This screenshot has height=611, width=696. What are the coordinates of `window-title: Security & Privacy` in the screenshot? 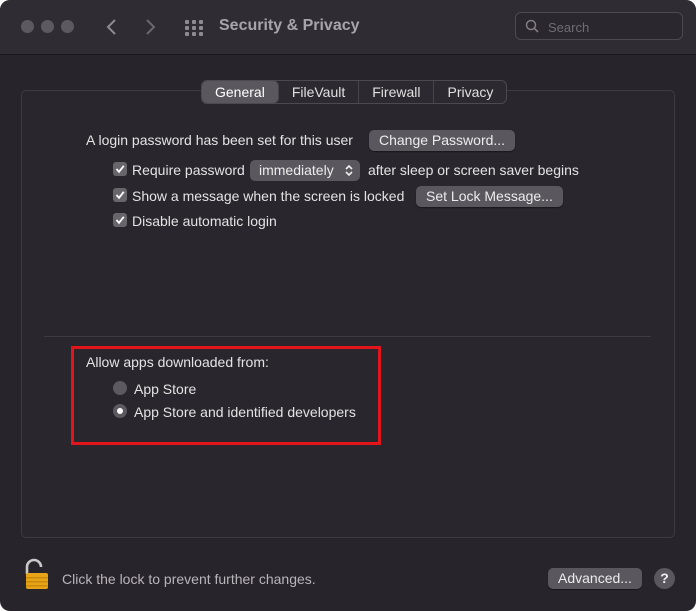 It's located at (289, 25).